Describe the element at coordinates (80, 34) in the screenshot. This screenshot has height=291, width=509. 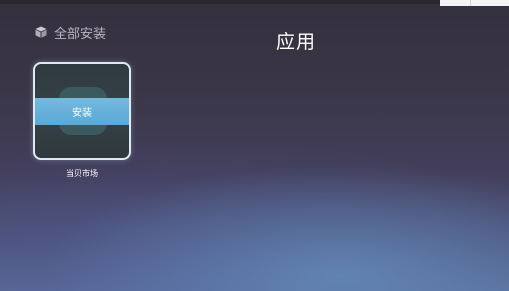
I see `install-filter-label: 全部安装` at that location.